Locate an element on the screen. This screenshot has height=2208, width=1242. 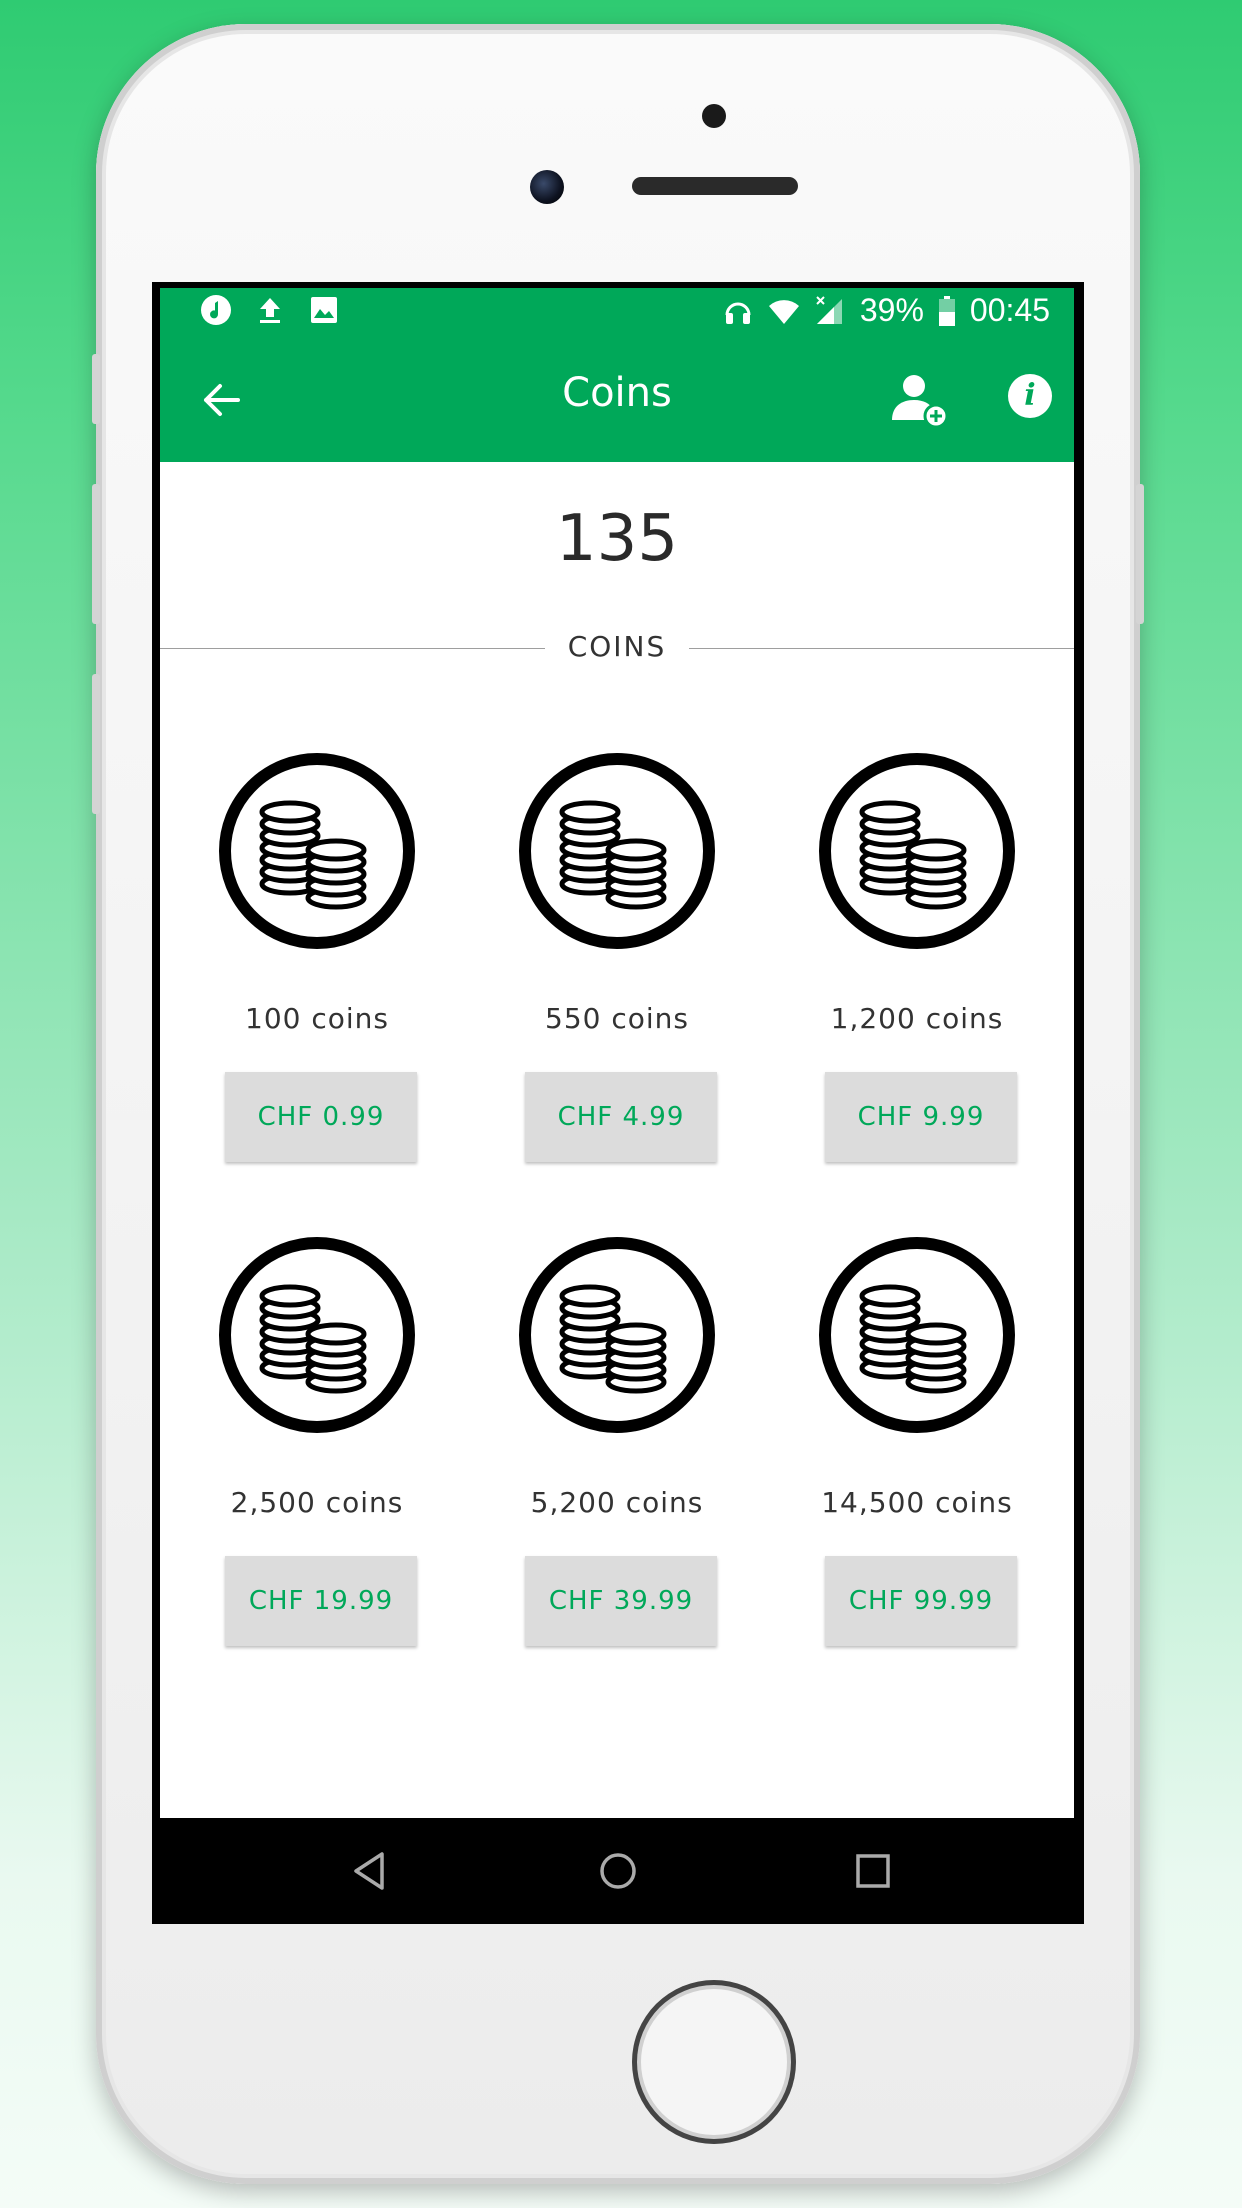
battery-icon is located at coordinates (946, 310).